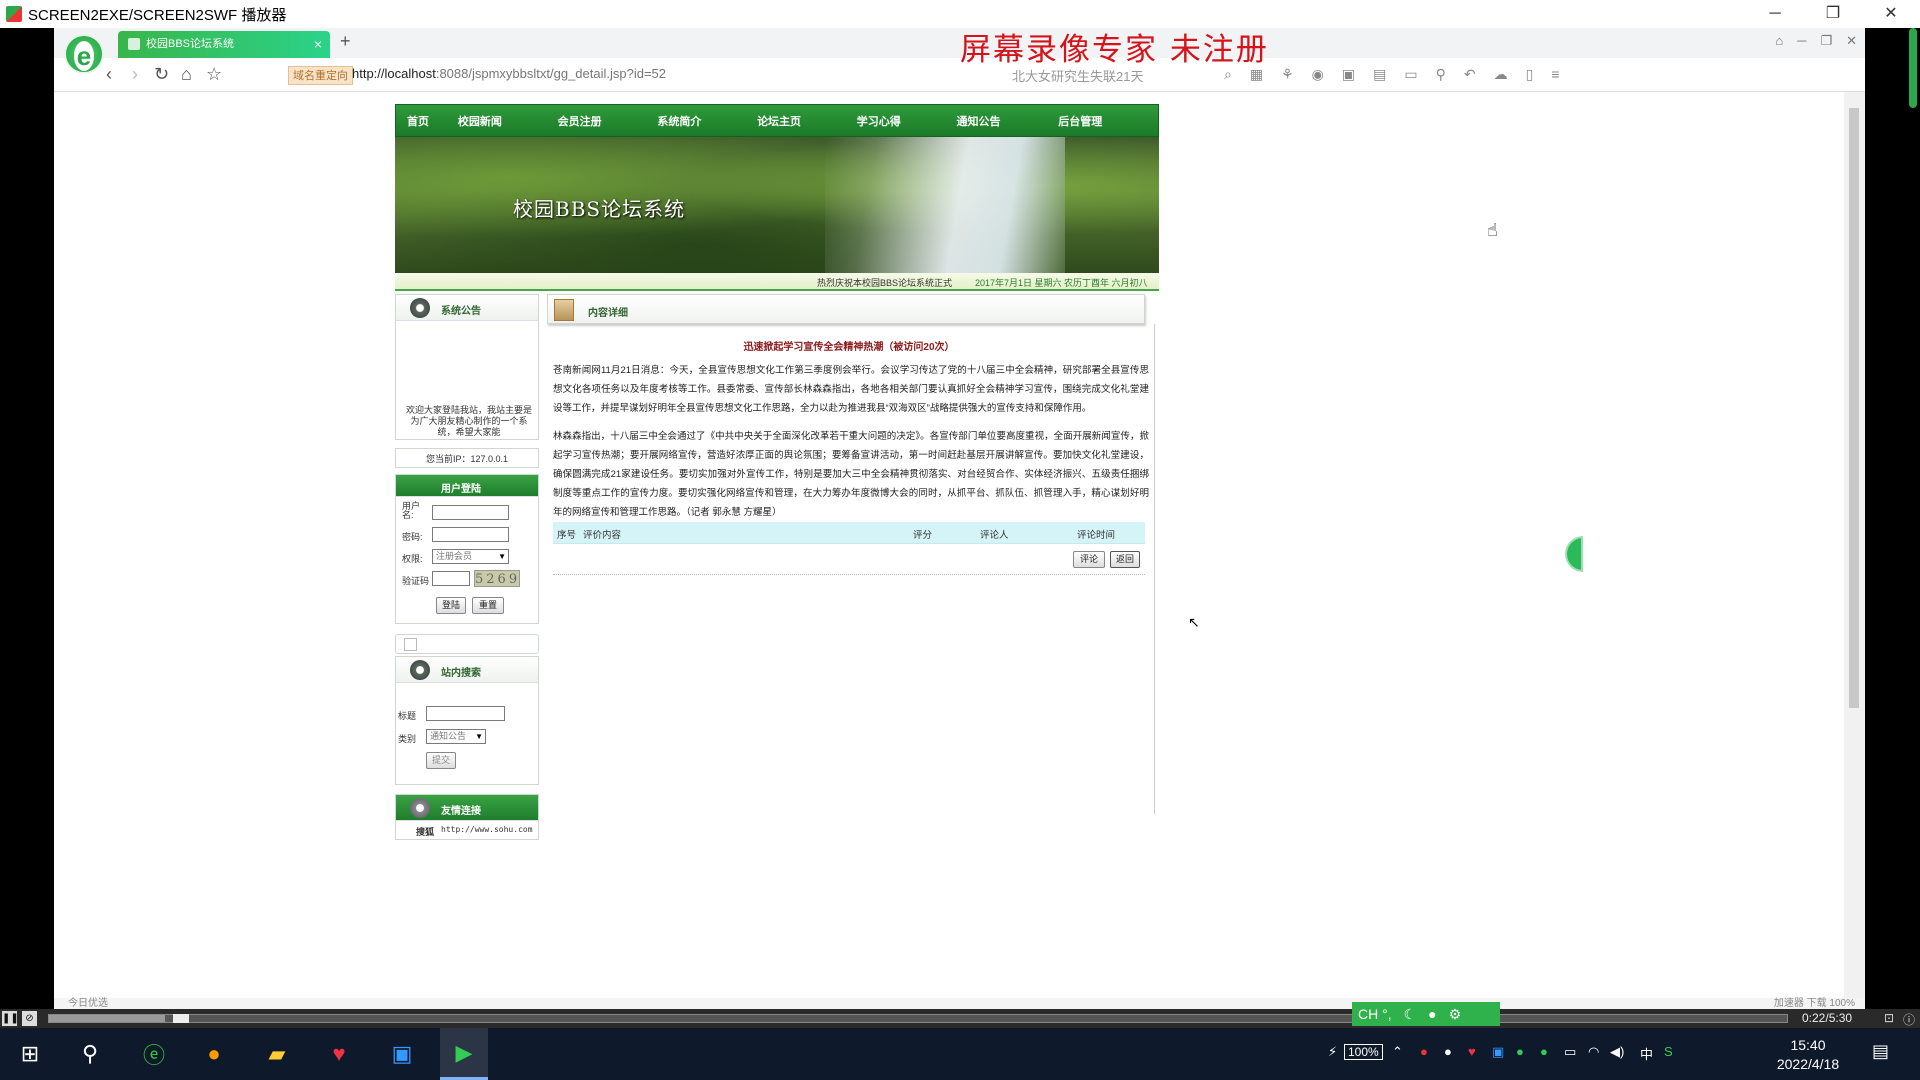 The image size is (1920, 1080). What do you see at coordinates (1775, 14) in the screenshot?
I see `minimize-button: ─` at bounding box center [1775, 14].